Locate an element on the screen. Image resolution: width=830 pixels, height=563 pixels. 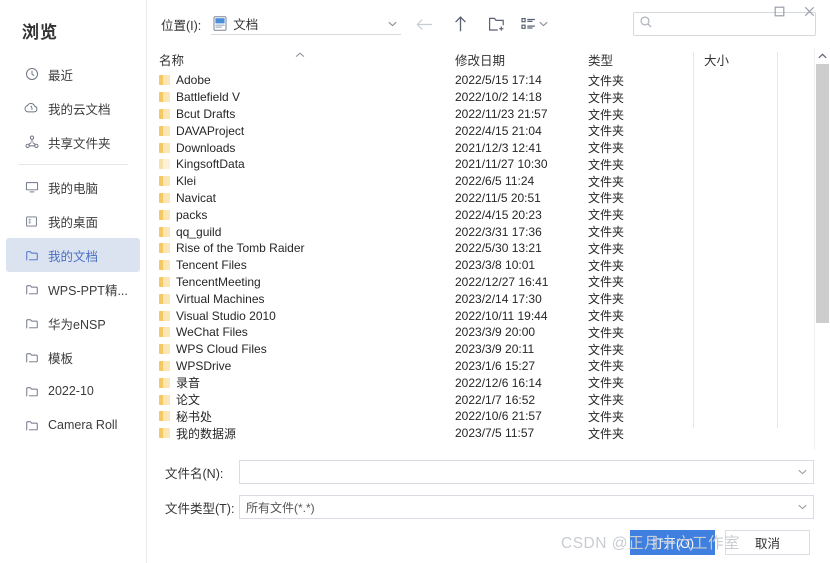
file-name-label: 秘书处 is located at coordinates (194, 416).